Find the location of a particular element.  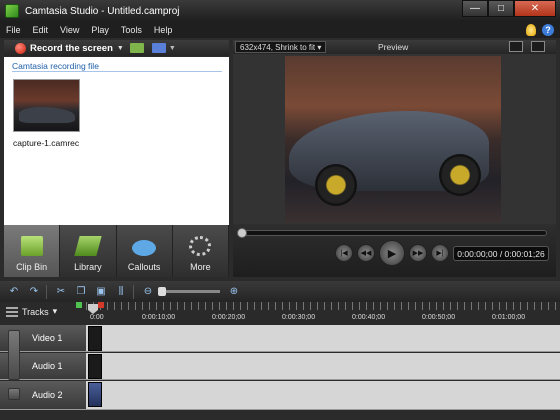

detach-preview-icon is located at coordinates (538, 46).